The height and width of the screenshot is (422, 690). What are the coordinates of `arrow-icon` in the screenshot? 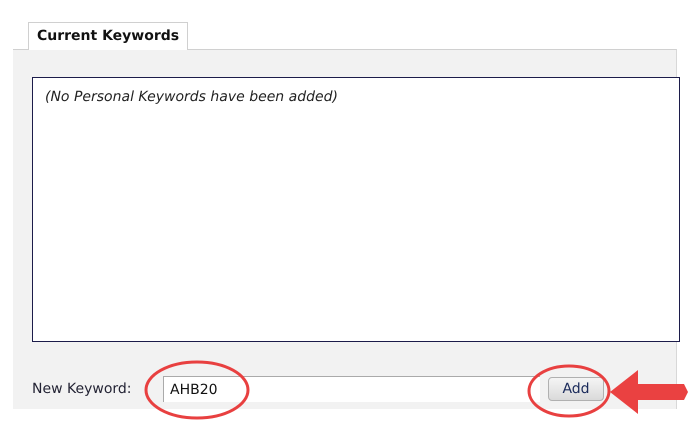 It's located at (649, 392).